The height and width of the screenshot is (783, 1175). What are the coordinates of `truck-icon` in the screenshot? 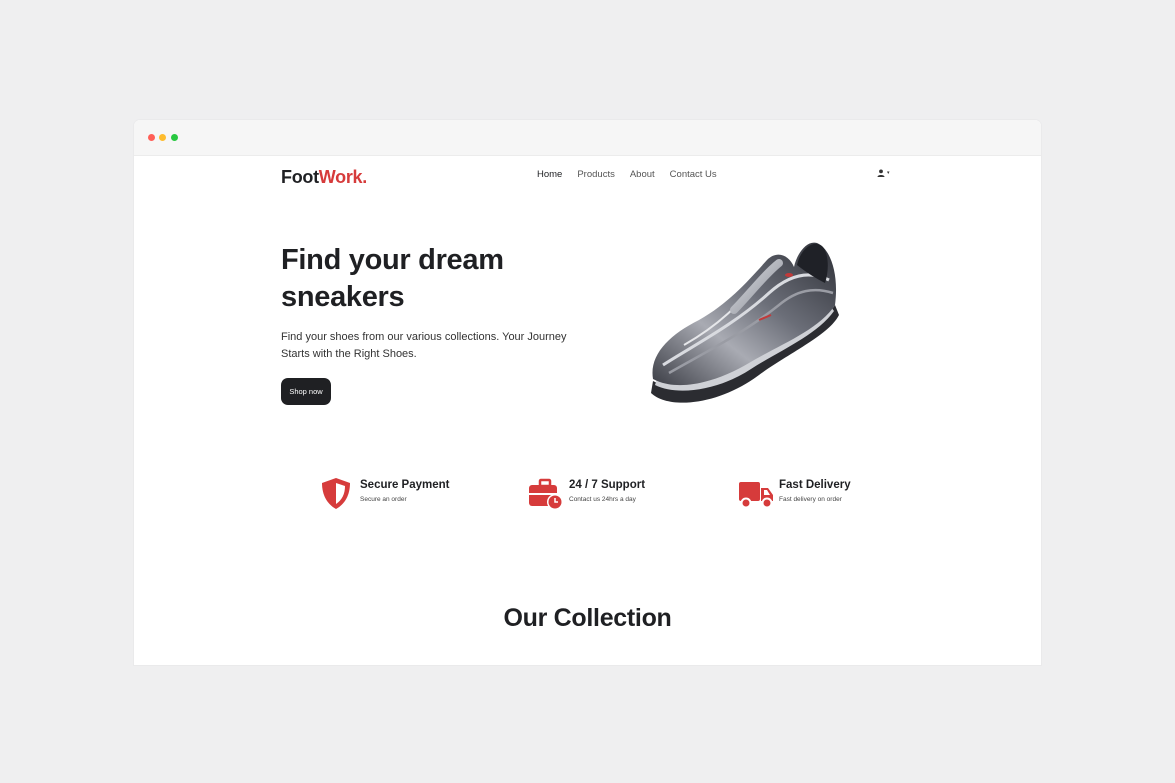 It's located at (756, 495).